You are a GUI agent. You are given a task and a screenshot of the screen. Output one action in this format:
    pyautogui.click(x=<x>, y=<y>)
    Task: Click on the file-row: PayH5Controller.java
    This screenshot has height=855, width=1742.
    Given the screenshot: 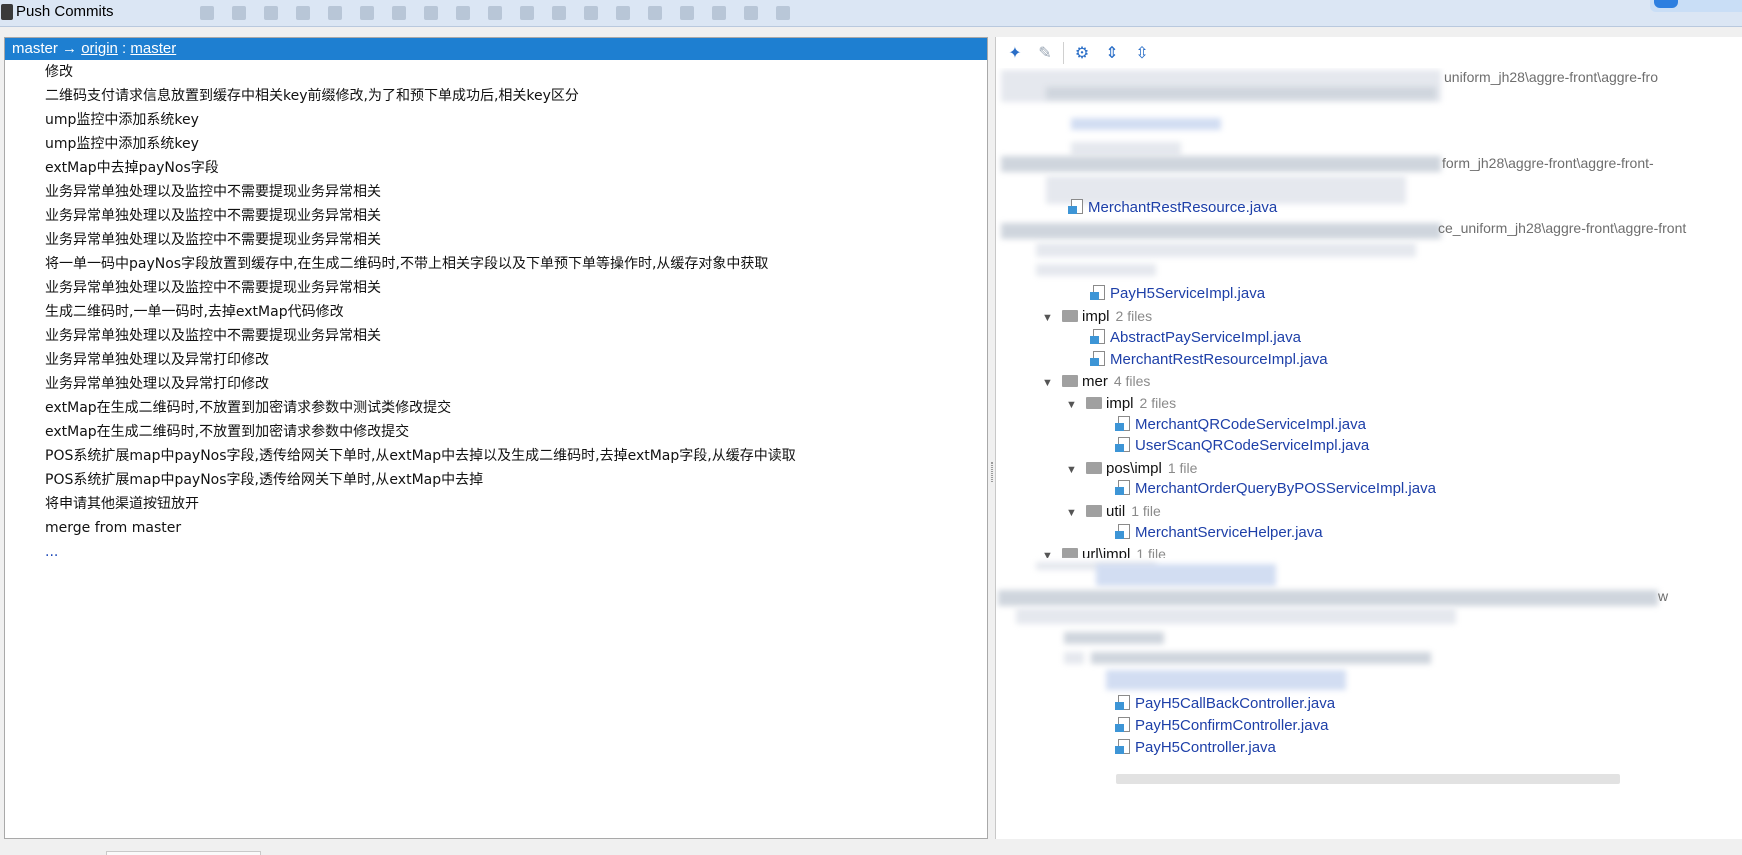 What is the action you would take?
    pyautogui.click(x=1195, y=748)
    